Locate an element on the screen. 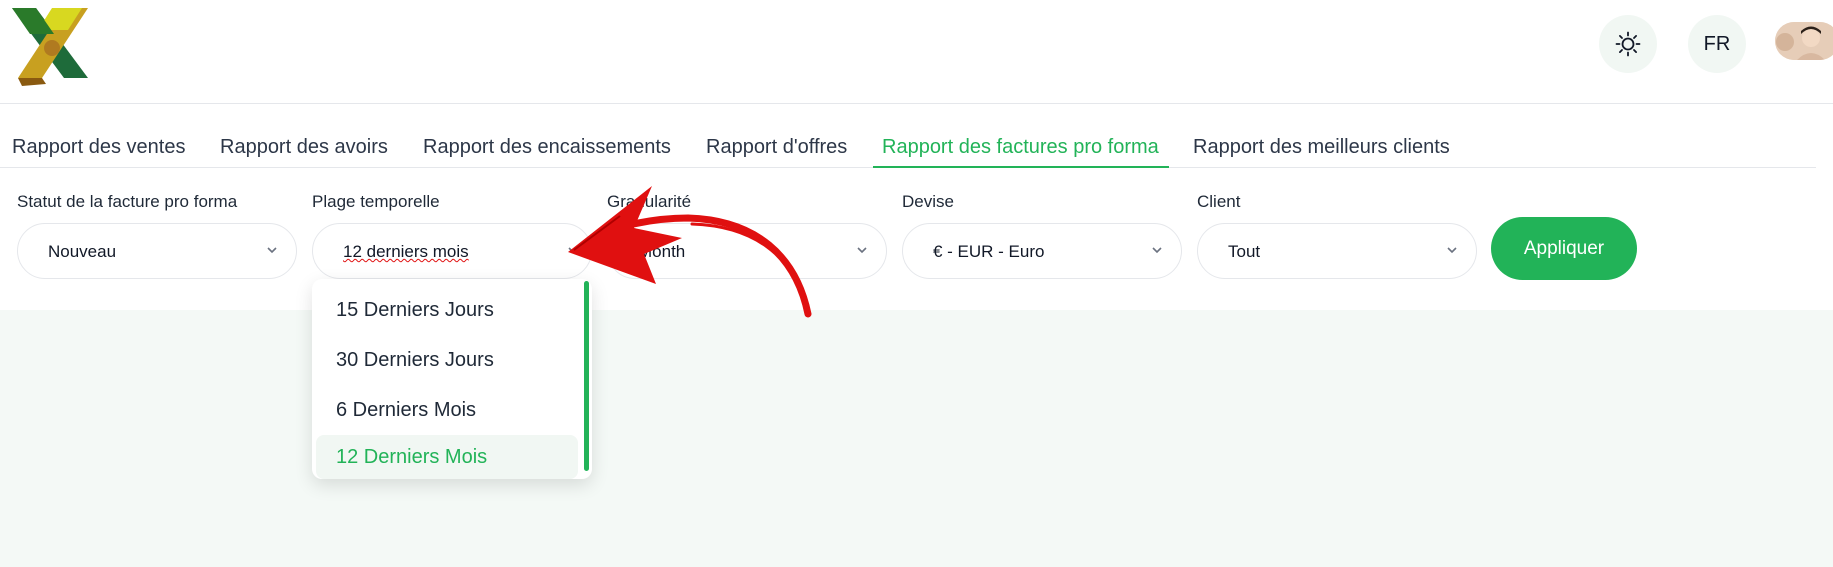 Image resolution: width=1833 pixels, height=567 pixels. granularity-select-value: Month is located at coordinates (662, 251).